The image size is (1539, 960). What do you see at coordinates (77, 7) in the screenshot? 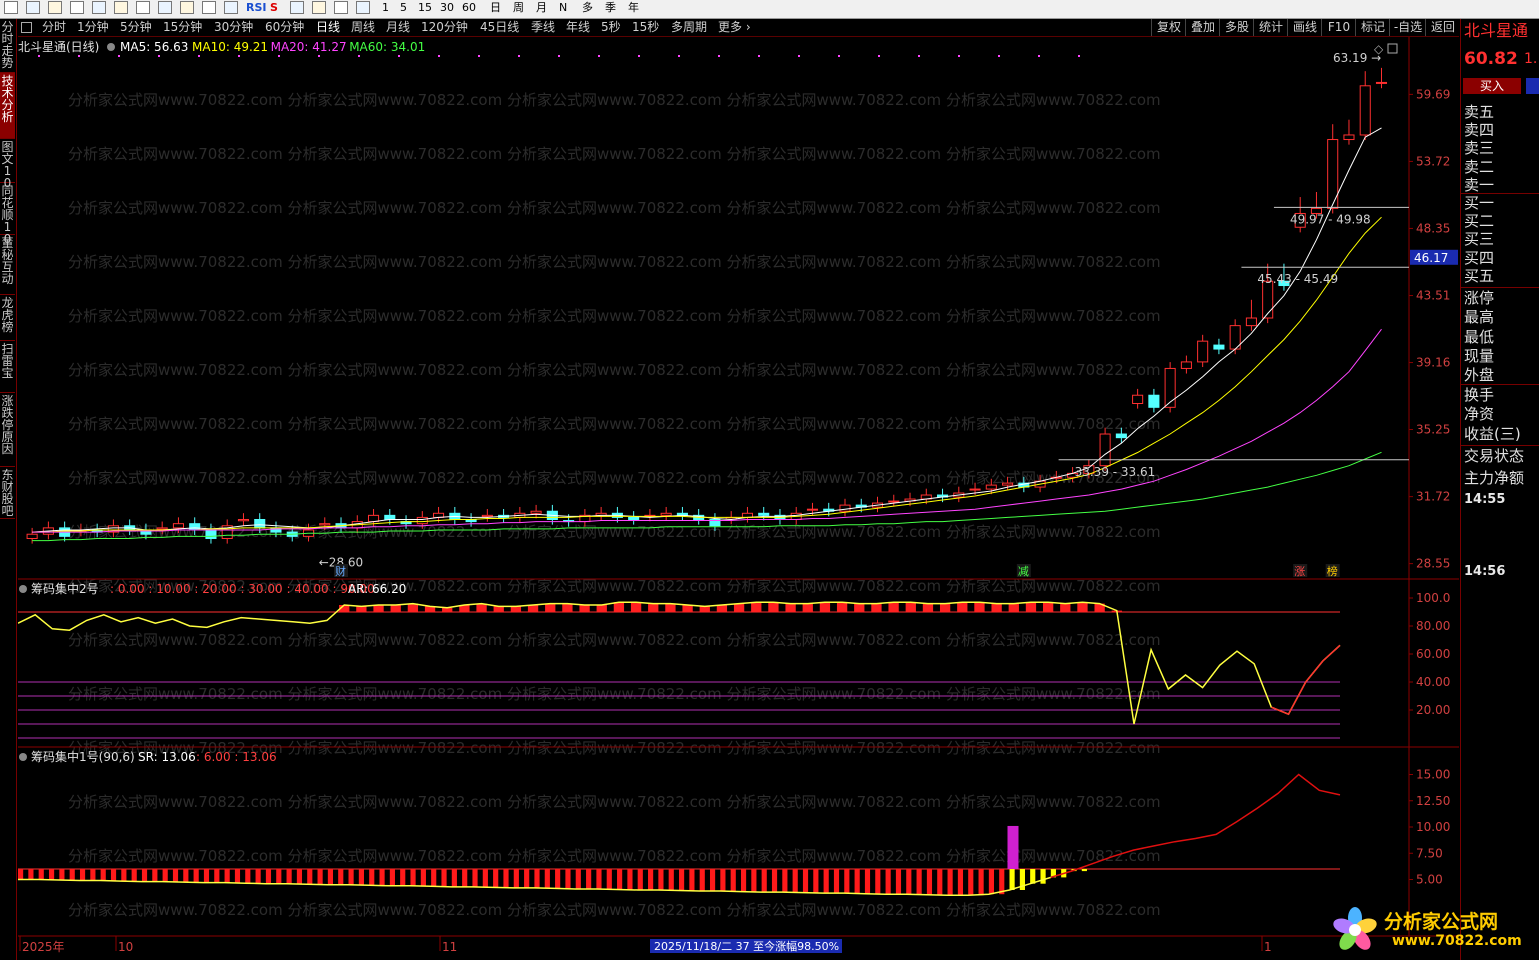
I see `chart-icon` at bounding box center [77, 7].